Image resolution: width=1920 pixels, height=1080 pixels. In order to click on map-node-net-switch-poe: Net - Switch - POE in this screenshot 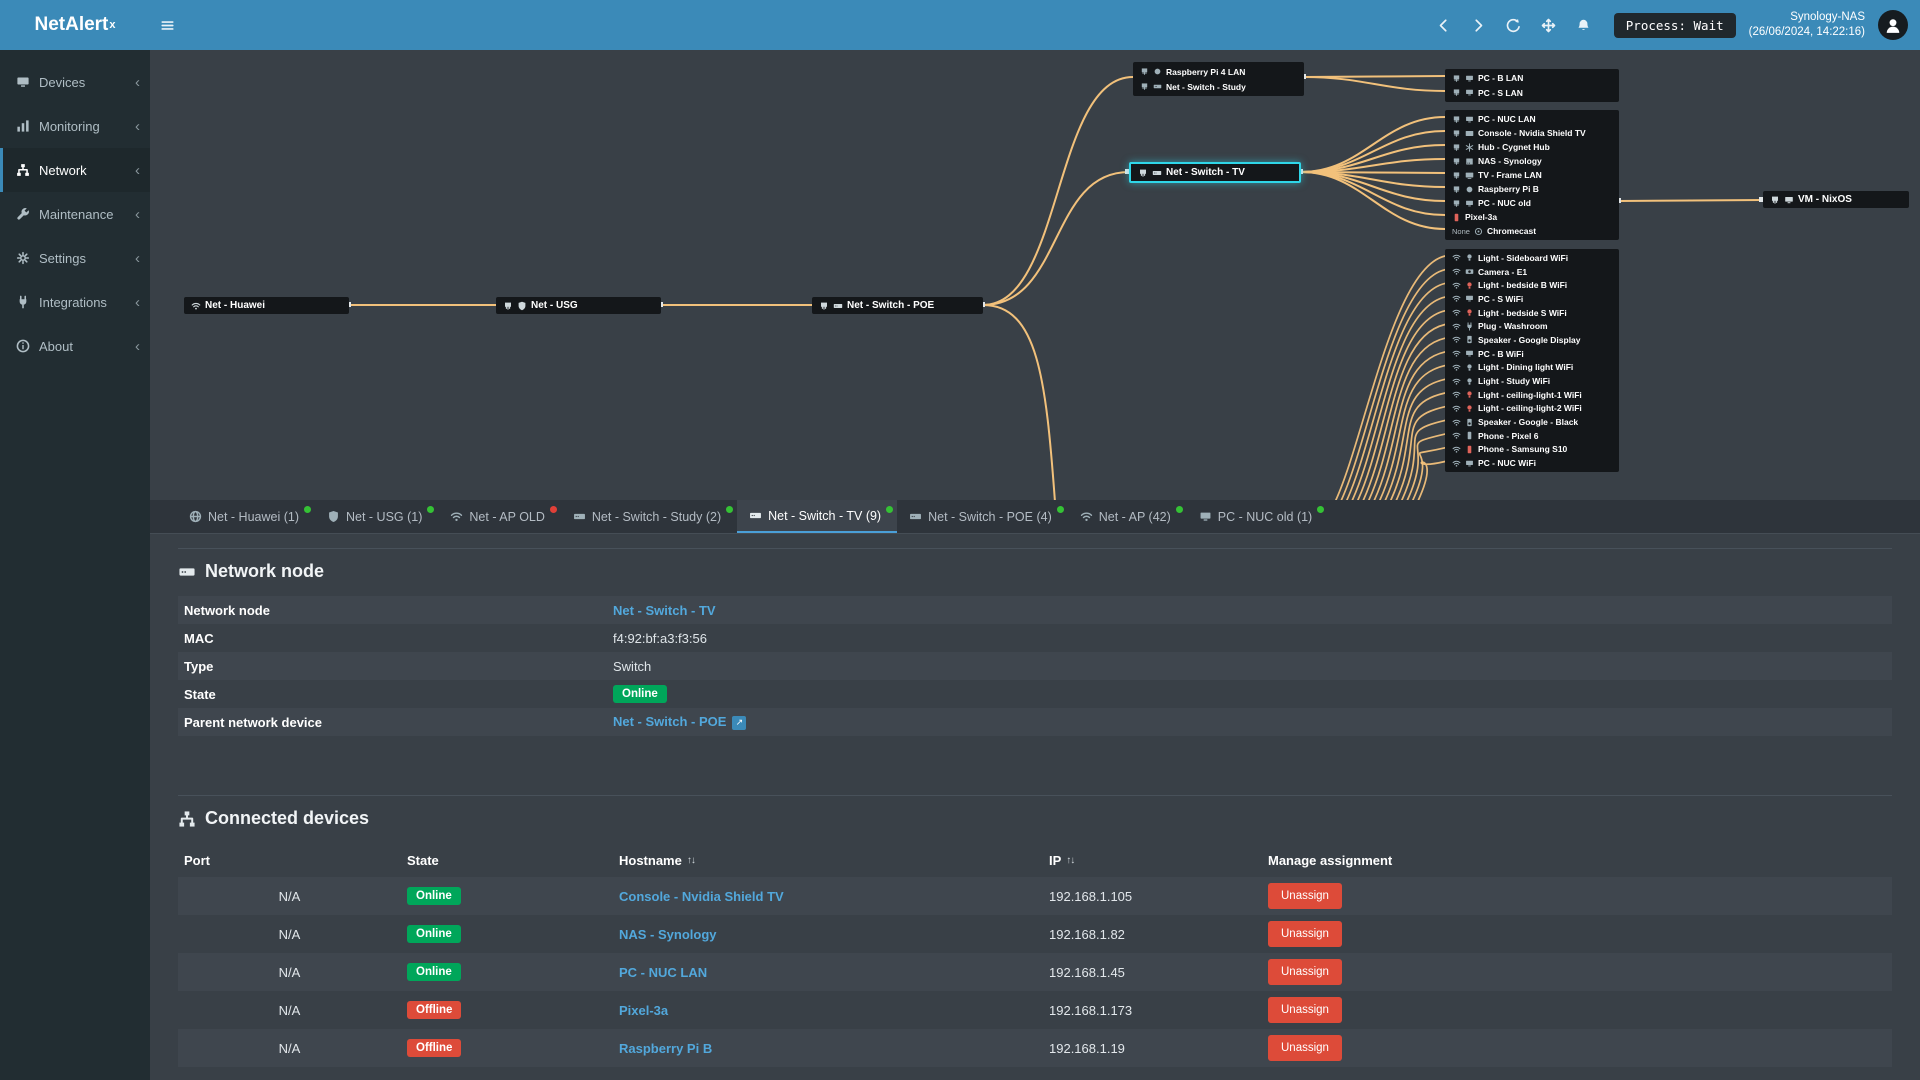, I will do `click(897, 305)`.